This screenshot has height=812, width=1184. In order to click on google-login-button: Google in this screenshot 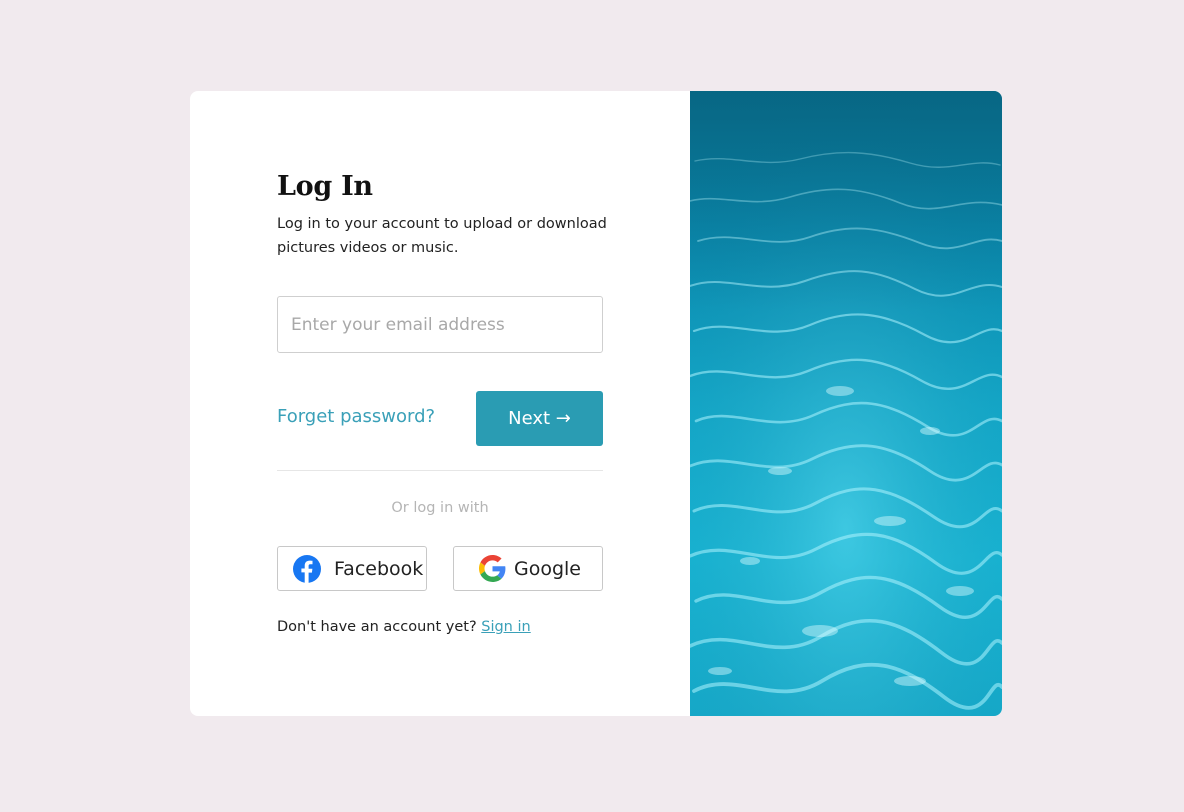, I will do `click(528, 568)`.